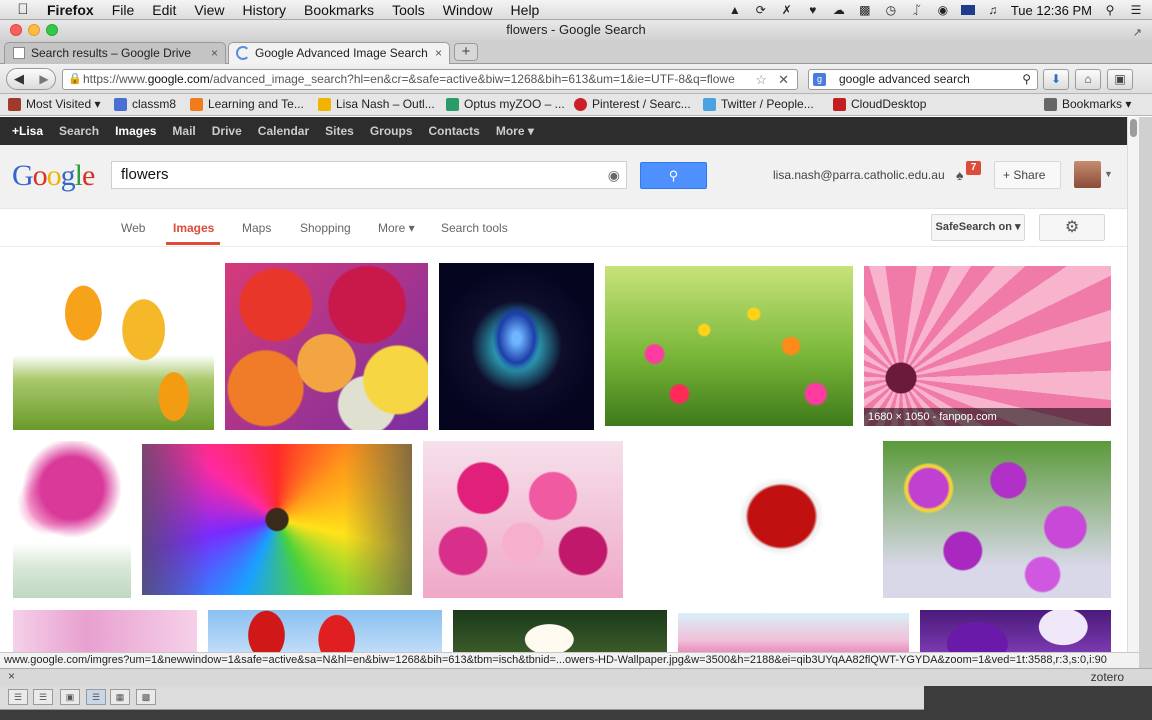 This screenshot has width=1152, height=720. What do you see at coordinates (396, 228) in the screenshot?
I see `tab-more: More ▾` at bounding box center [396, 228].